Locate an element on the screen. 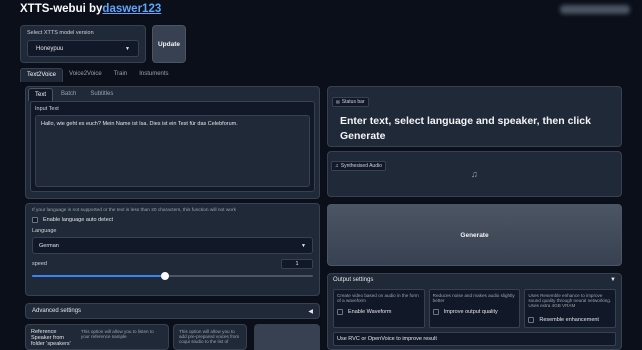 The image size is (642, 350). quality-check-row: Improve output quality is located at coordinates (474, 312).